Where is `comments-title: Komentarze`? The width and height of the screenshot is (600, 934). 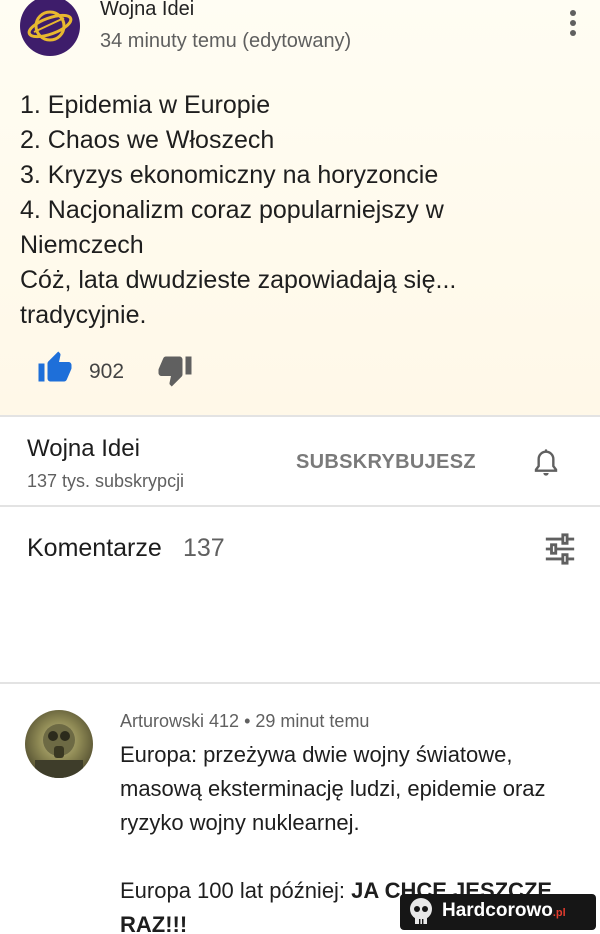 comments-title: Komentarze is located at coordinates (94, 548).